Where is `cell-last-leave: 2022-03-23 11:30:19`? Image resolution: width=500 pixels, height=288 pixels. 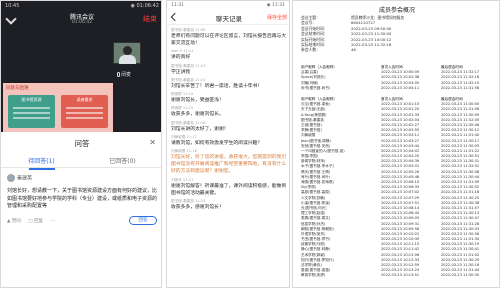
cell-last-leave: 2022-03-23 11:30:19 is located at coordinates (460, 244).